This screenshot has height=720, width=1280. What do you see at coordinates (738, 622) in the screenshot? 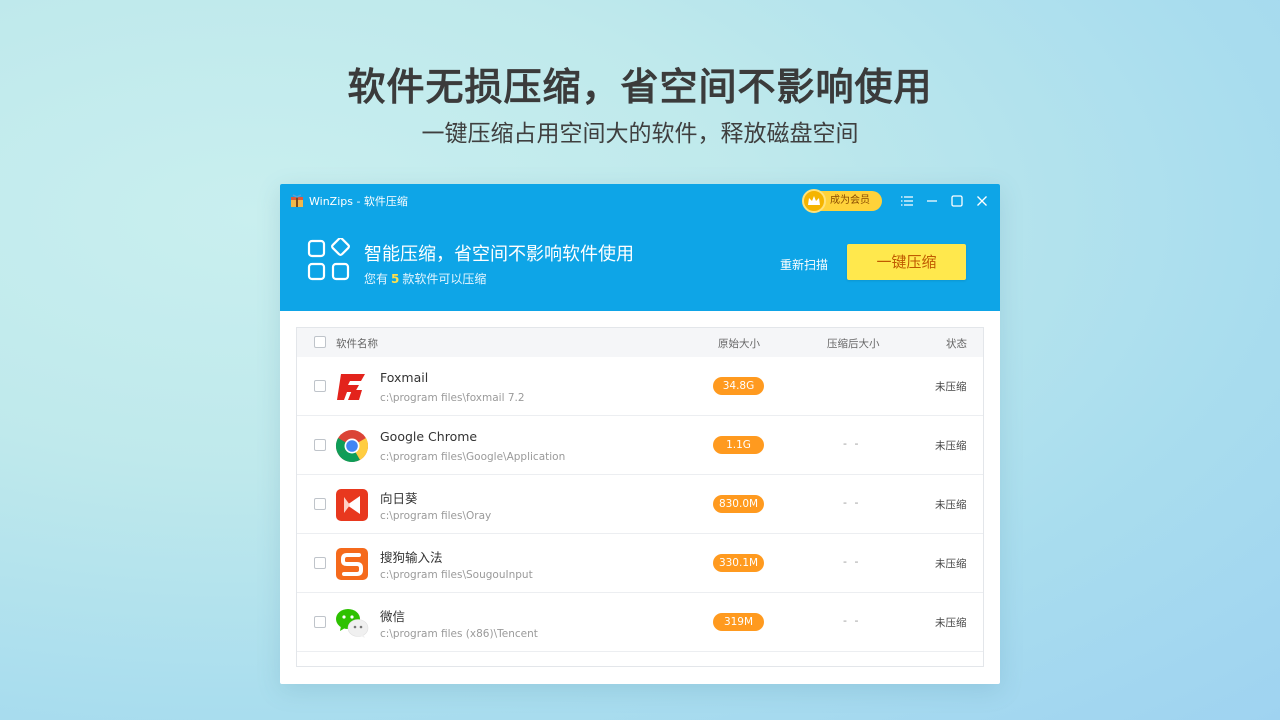
I see `original-size-badge: 319M` at bounding box center [738, 622].